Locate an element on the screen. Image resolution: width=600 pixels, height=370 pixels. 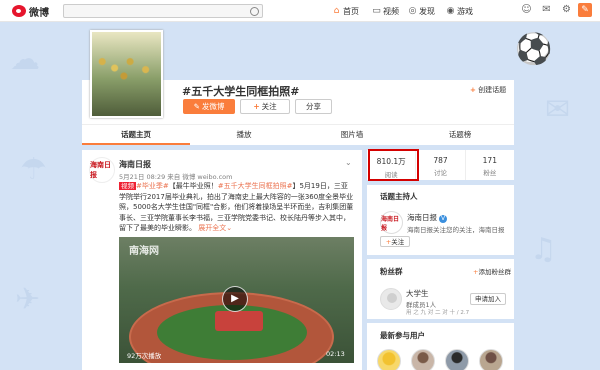
apply-join-button: 申请加入 is located at coordinates (488, 299).